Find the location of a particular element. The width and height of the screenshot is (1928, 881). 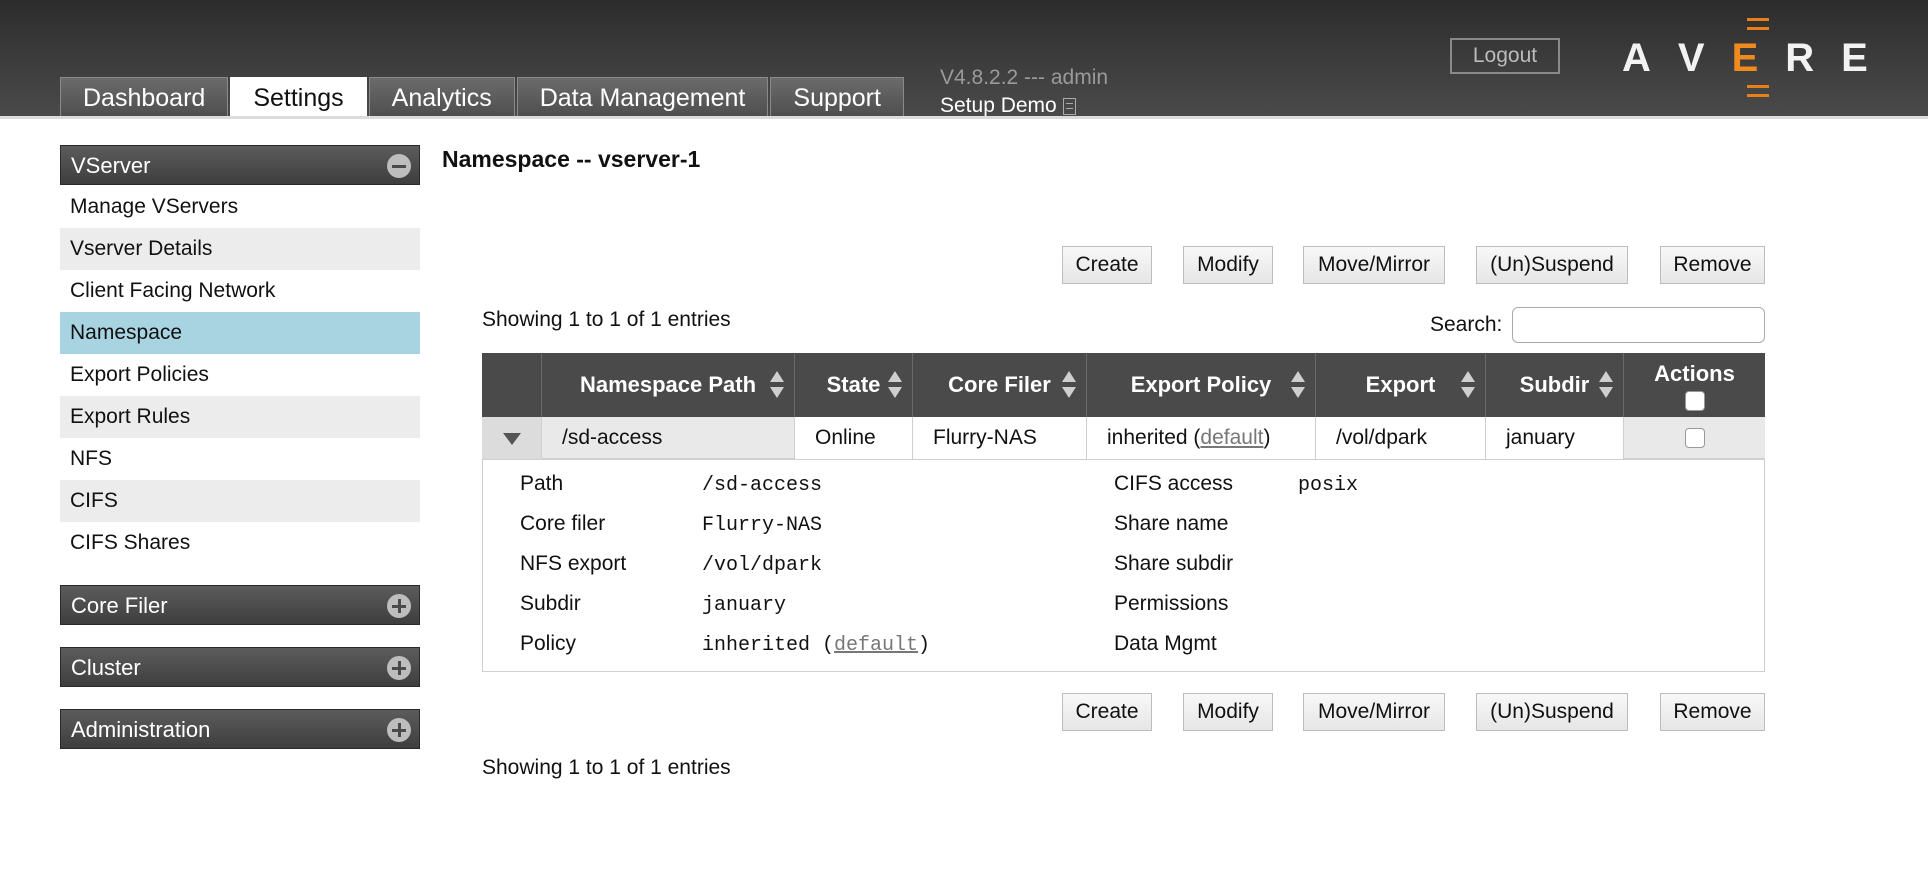

logo-letter: V is located at coordinates (1692, 58).